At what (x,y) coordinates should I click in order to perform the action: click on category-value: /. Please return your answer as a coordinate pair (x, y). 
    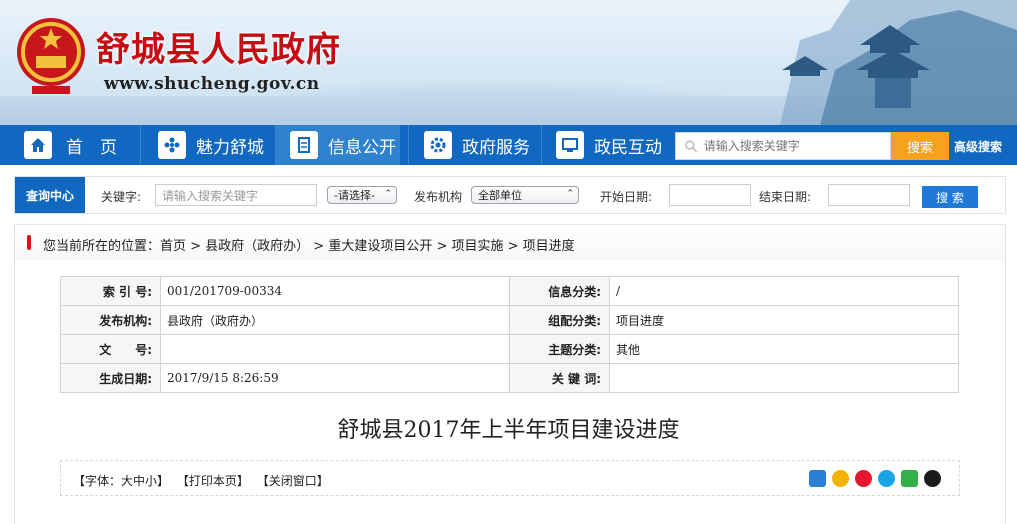
    Looking at the image, I should click on (784, 291).